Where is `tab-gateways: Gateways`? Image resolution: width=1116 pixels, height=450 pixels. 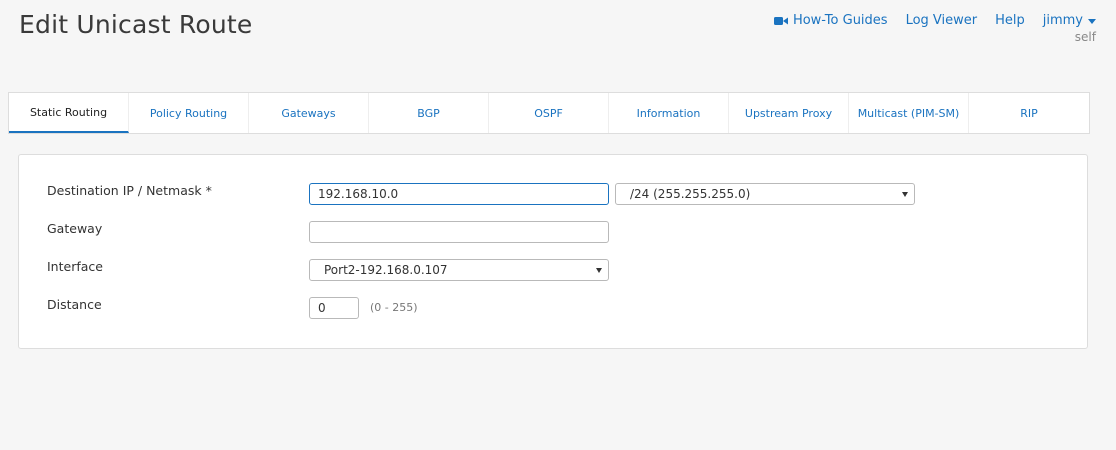
tab-gateways: Gateways is located at coordinates (309, 113).